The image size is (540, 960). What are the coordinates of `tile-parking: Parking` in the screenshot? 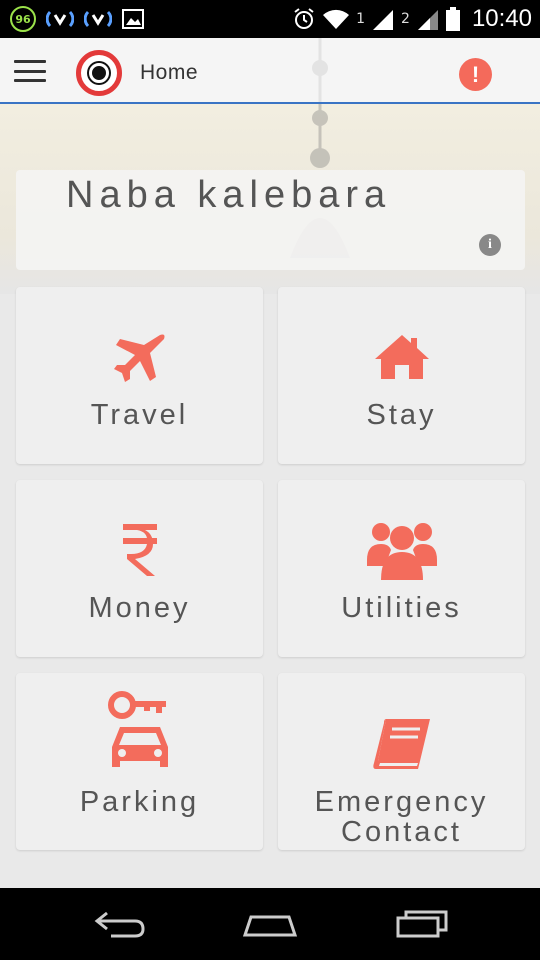 It's located at (139, 761).